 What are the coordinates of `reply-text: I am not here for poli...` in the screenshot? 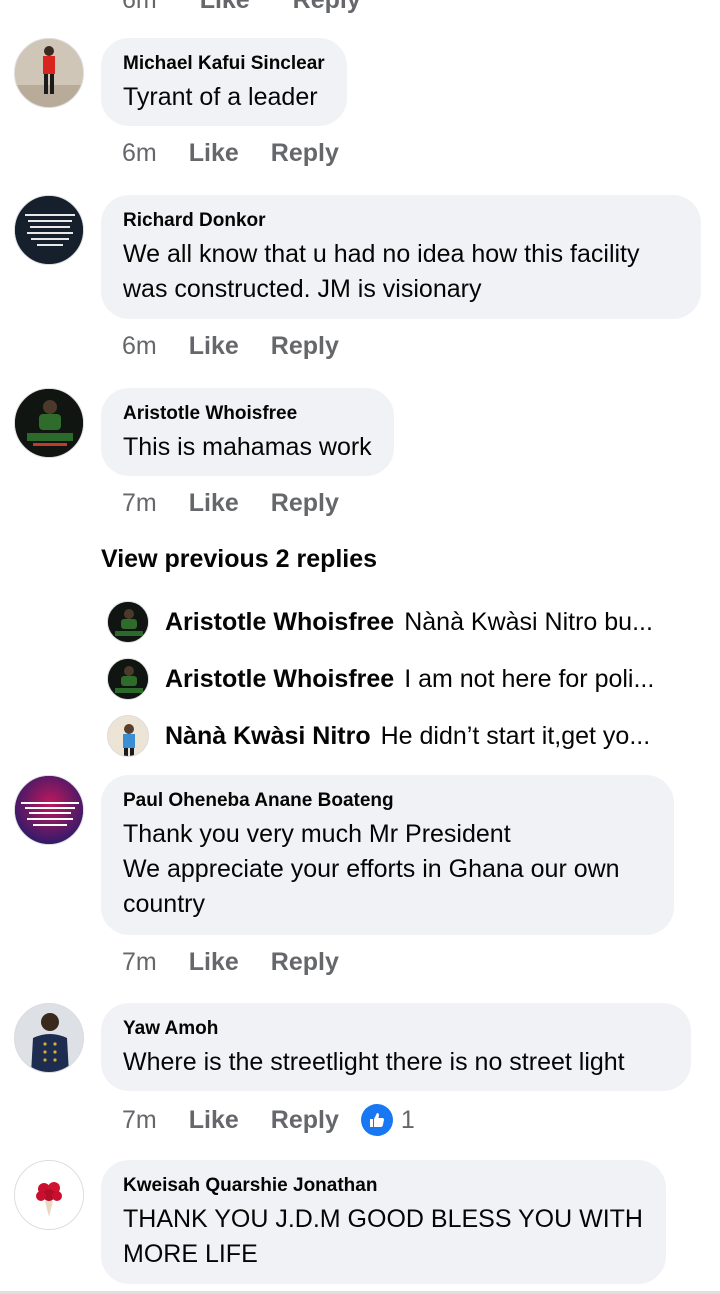 It's located at (529, 678).